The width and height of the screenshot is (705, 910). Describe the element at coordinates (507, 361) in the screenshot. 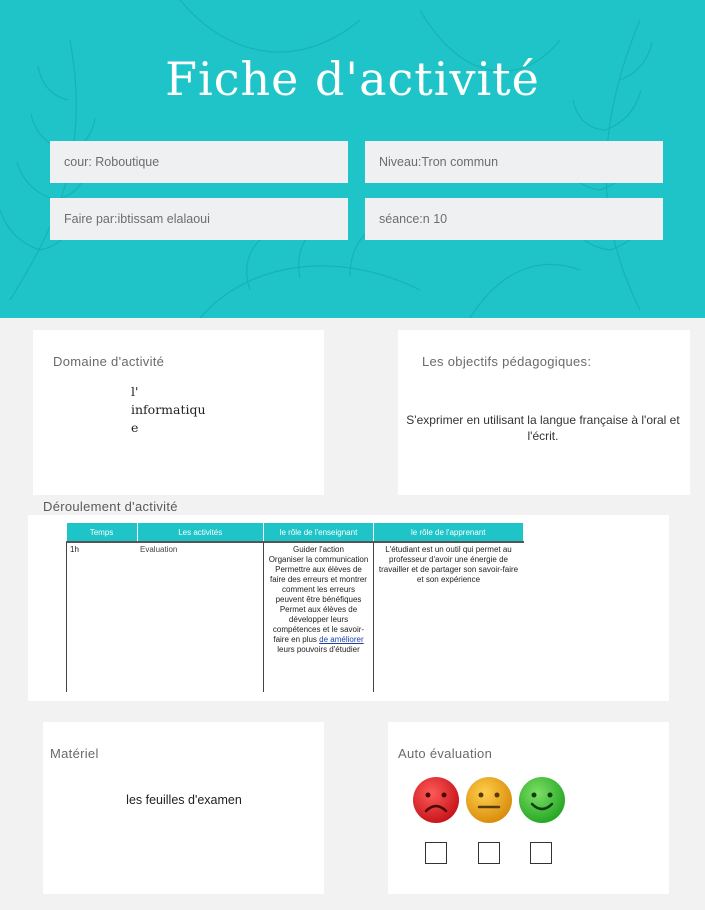

I see `objectifs-title: Les objectifs pédagogiques:` at that location.